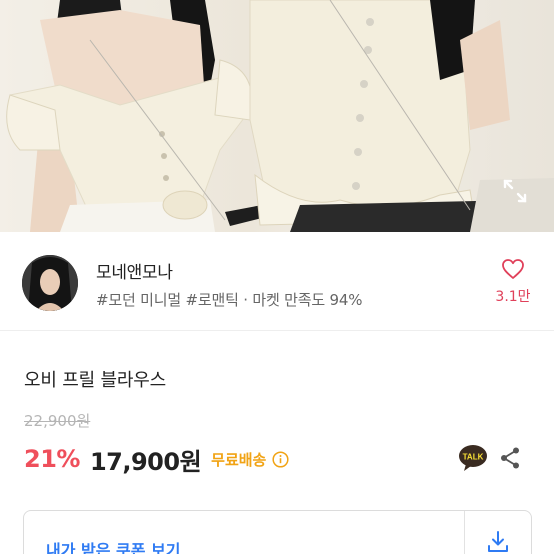 This screenshot has height=554, width=554. What do you see at coordinates (145, 461) in the screenshot?
I see `sale-price: 17,900원` at bounding box center [145, 461].